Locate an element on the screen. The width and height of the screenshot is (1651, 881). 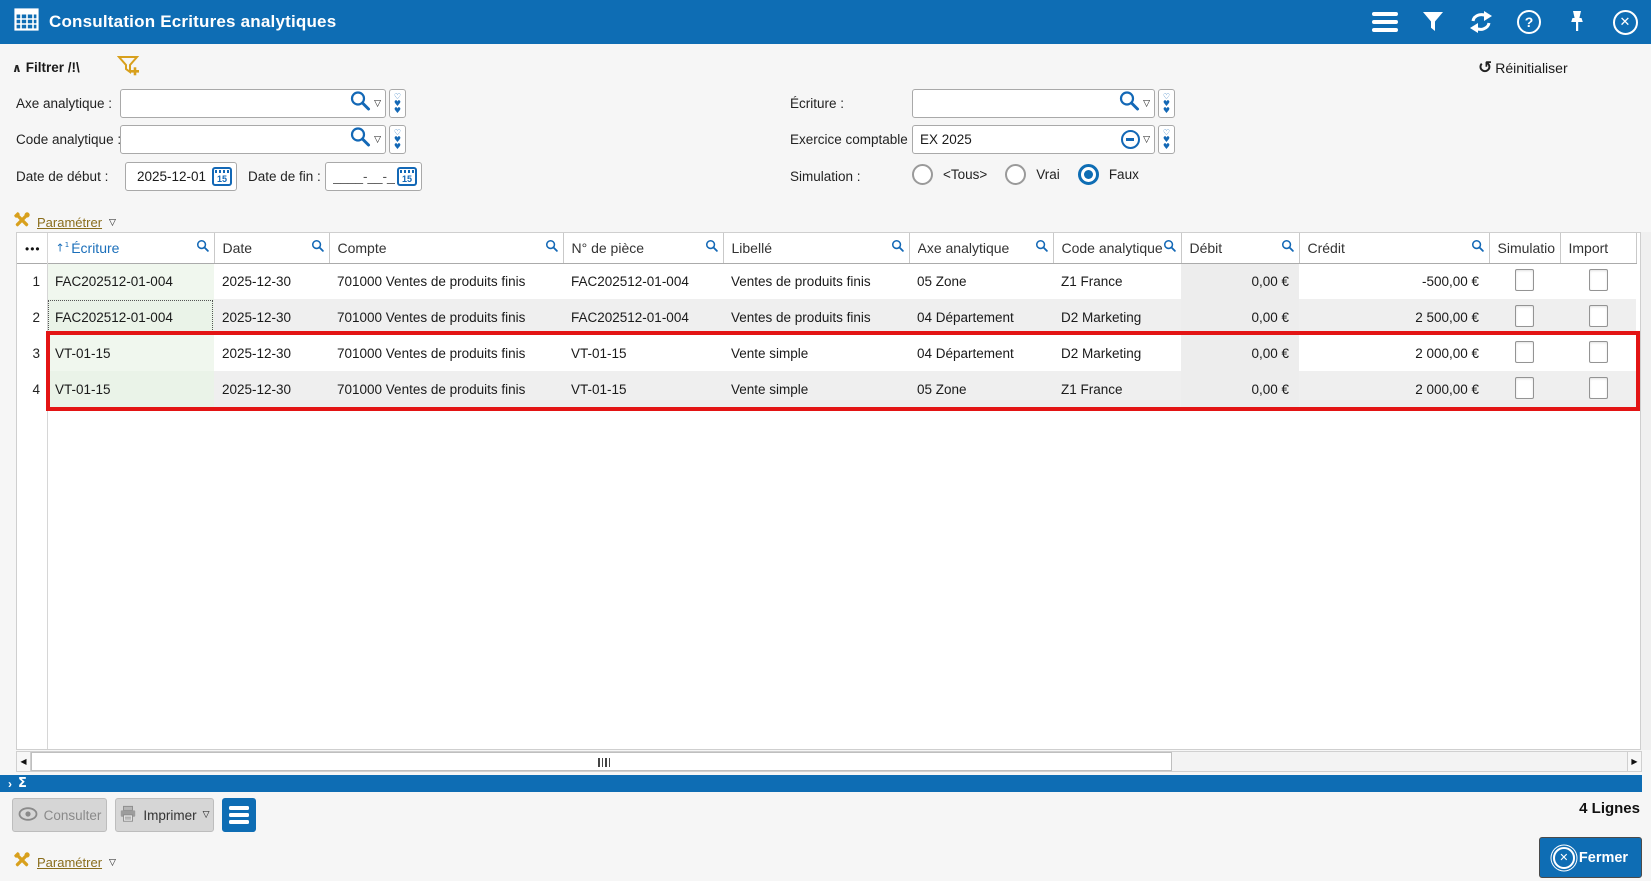
row-menu-header: ••• is located at coordinates (32, 248).